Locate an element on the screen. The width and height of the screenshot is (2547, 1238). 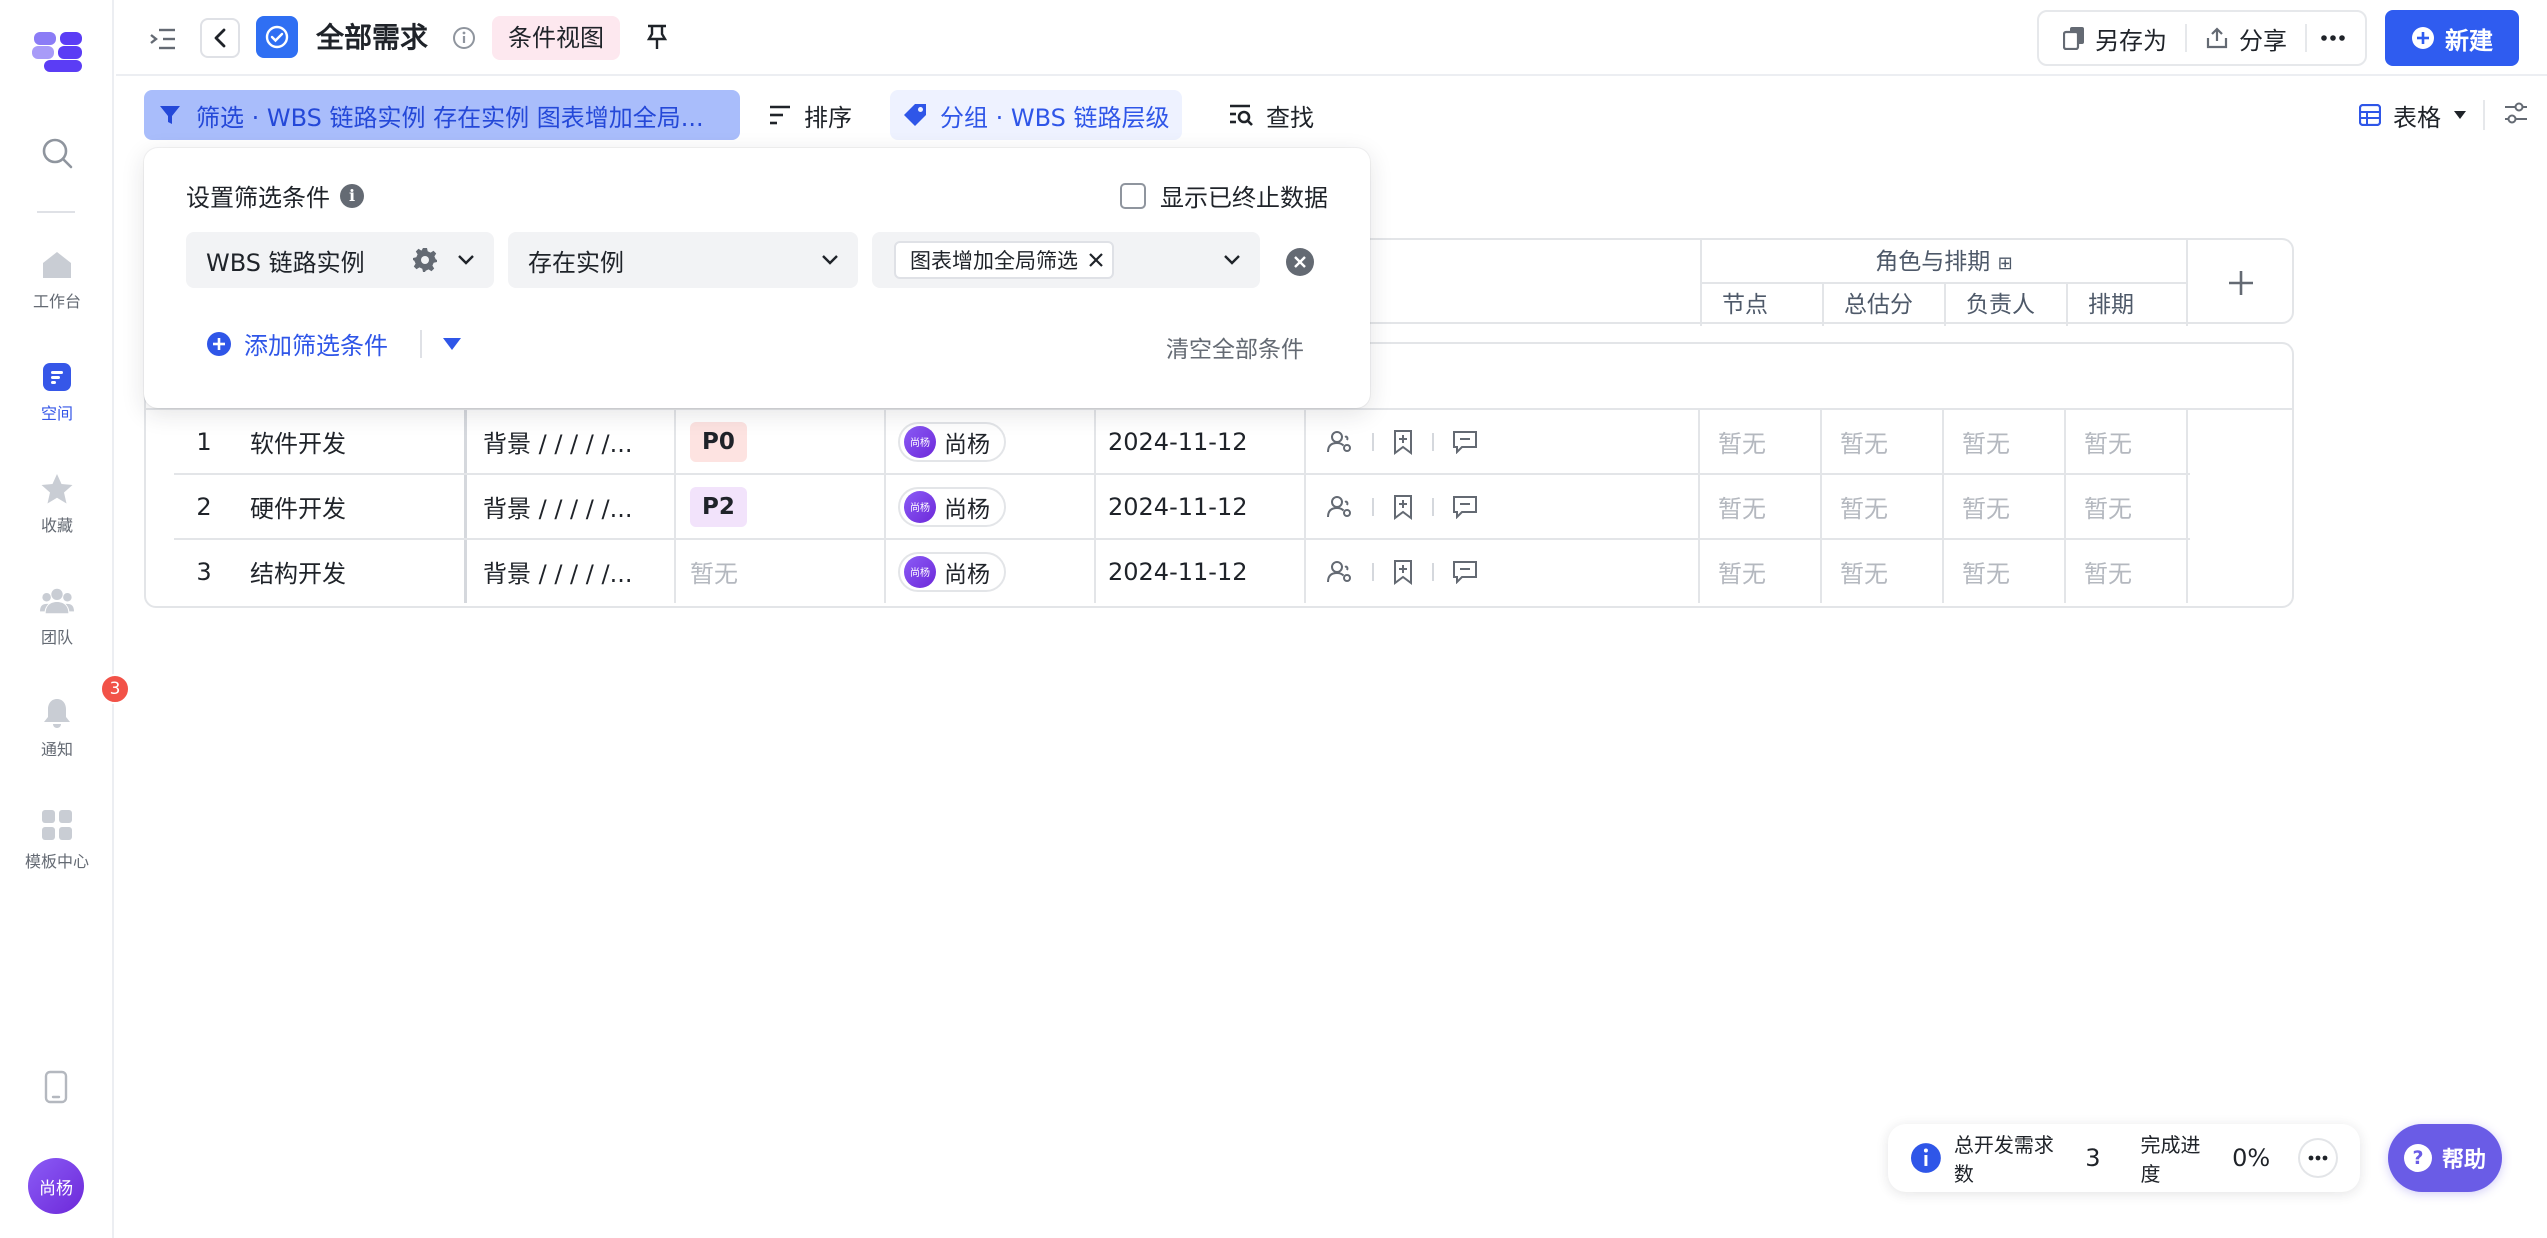
filter-field-select: WBS 链路实例 is located at coordinates (340, 260).